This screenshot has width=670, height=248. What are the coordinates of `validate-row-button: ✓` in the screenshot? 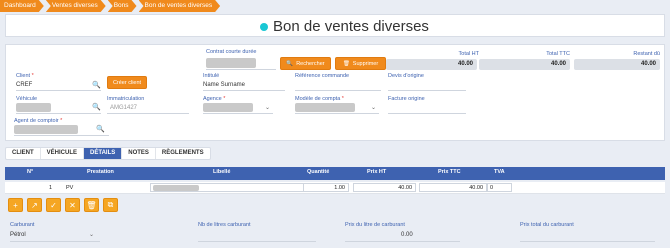 It's located at (53, 205).